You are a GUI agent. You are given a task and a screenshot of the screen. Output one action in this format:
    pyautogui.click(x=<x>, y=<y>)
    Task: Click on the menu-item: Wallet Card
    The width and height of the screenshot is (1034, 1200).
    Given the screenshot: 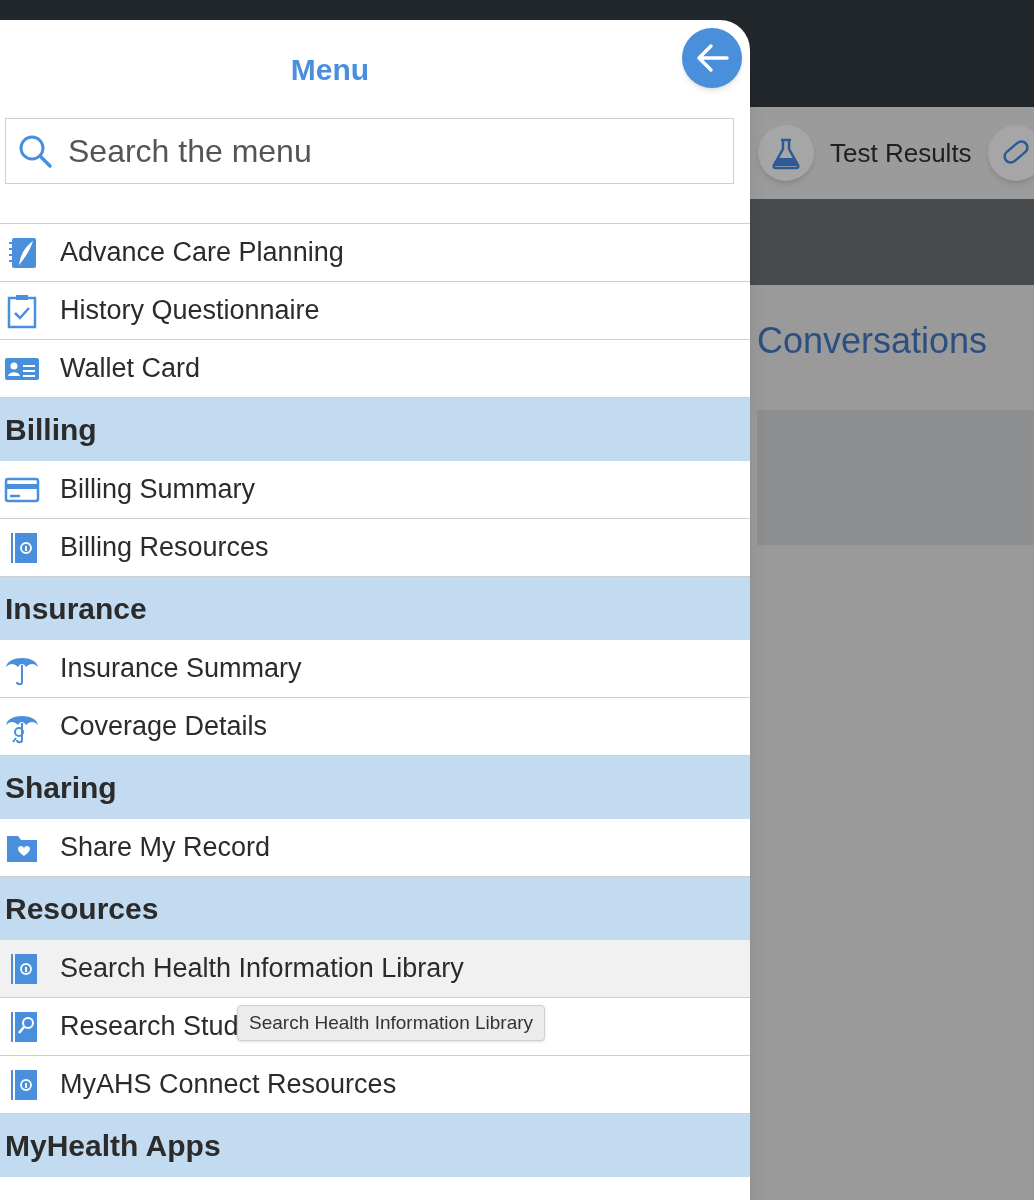 What is the action you would take?
    pyautogui.click(x=375, y=369)
    